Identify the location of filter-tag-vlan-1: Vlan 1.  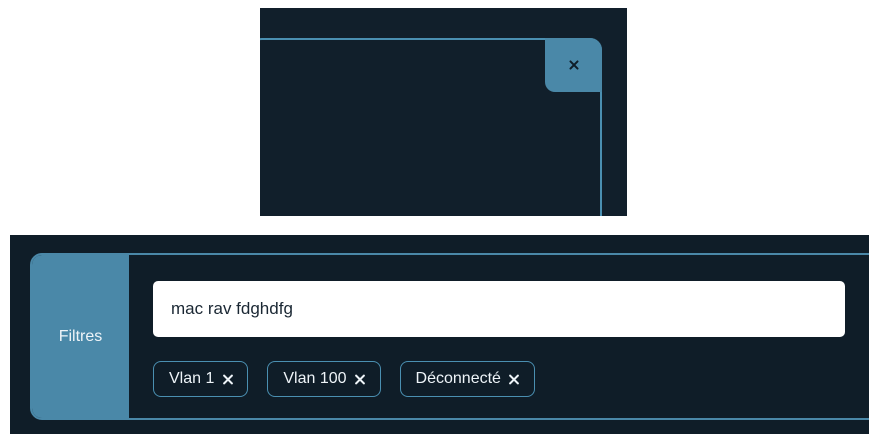
(201, 379).